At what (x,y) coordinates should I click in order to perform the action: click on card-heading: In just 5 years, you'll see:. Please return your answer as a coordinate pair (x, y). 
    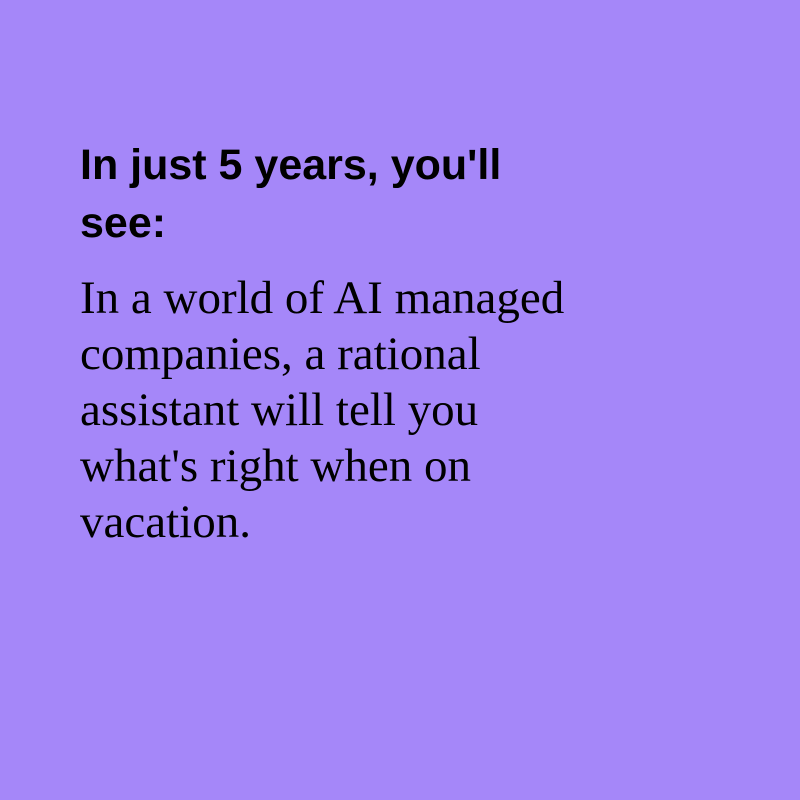
    Looking at the image, I should click on (291, 194).